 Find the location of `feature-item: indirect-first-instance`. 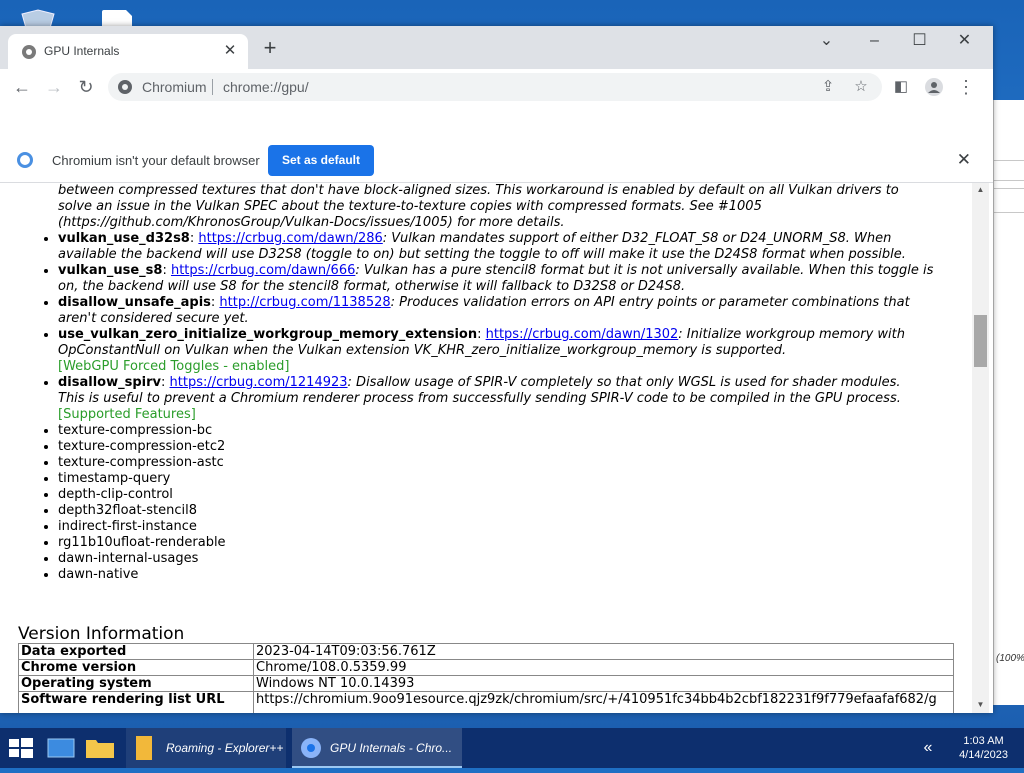

feature-item: indirect-first-instance is located at coordinates (127, 526).